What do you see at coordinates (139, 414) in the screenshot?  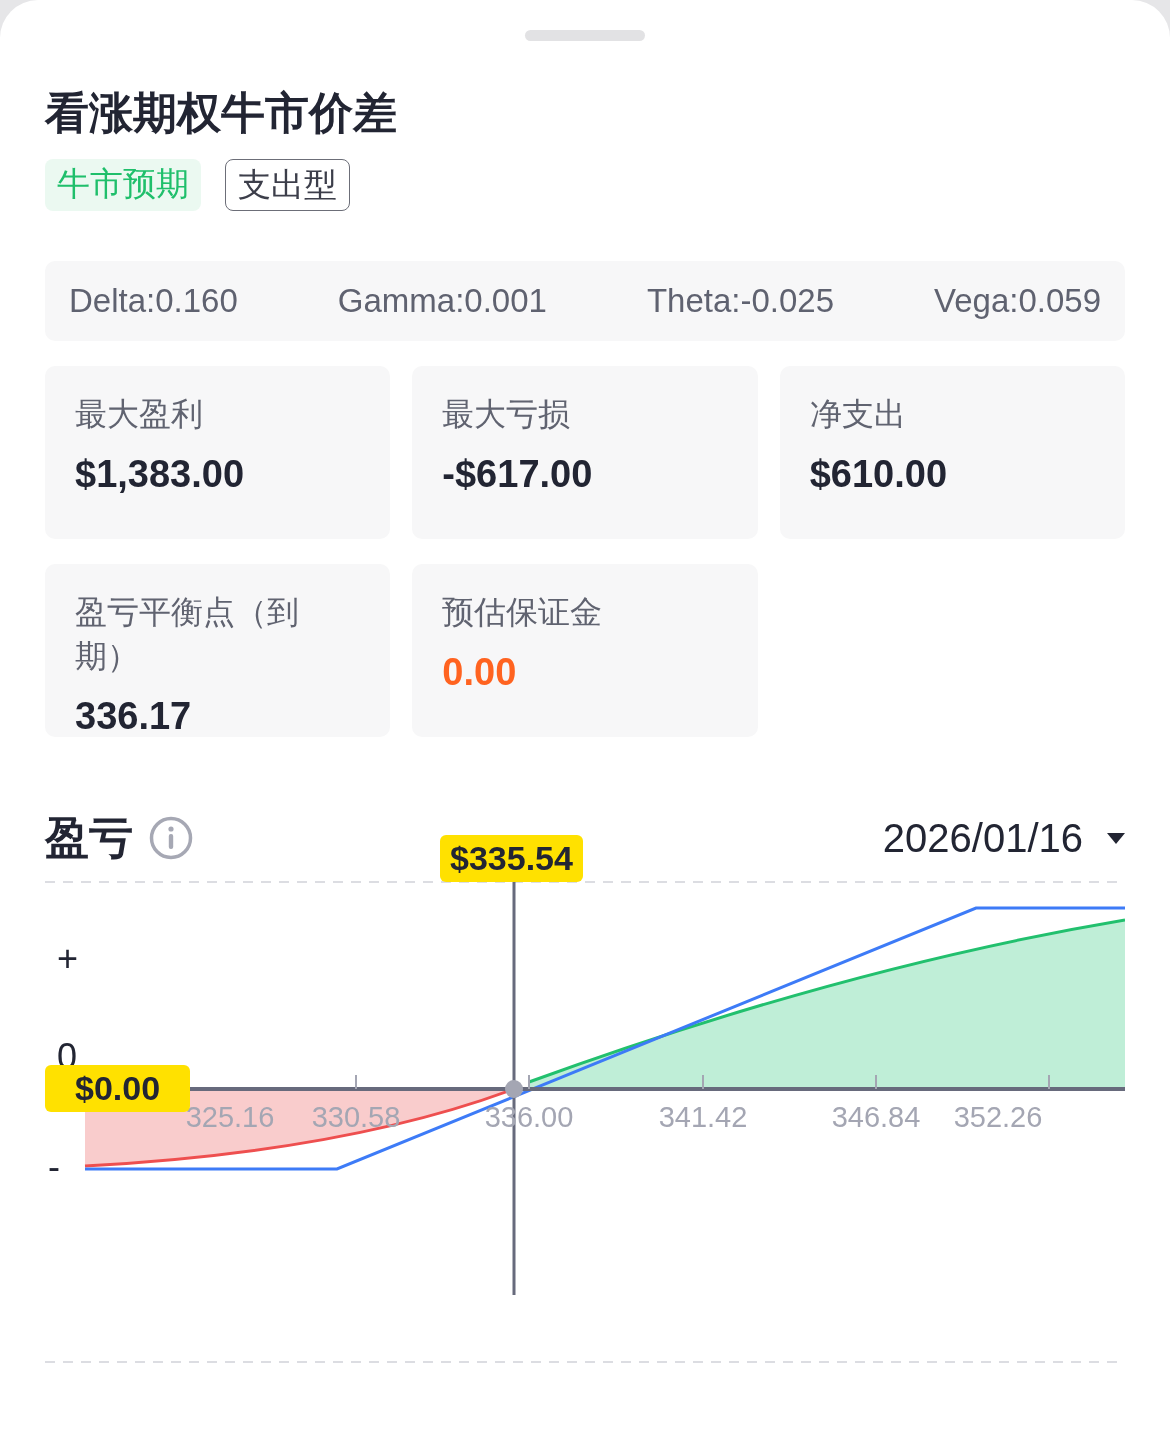 I see `stat-label: 最大盈利` at bounding box center [139, 414].